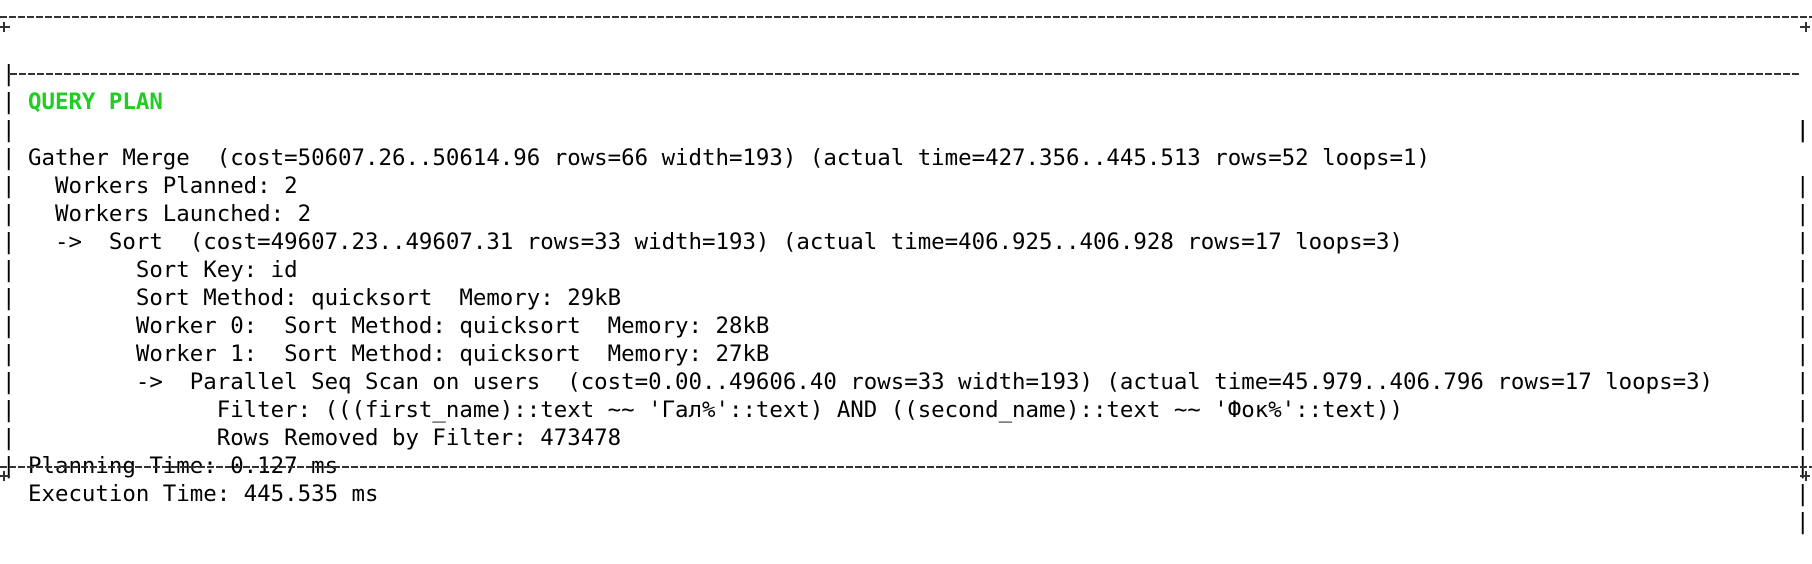 The height and width of the screenshot is (564, 1812). I want to click on previous-output-fragment-glyphs, so click(906, 5).